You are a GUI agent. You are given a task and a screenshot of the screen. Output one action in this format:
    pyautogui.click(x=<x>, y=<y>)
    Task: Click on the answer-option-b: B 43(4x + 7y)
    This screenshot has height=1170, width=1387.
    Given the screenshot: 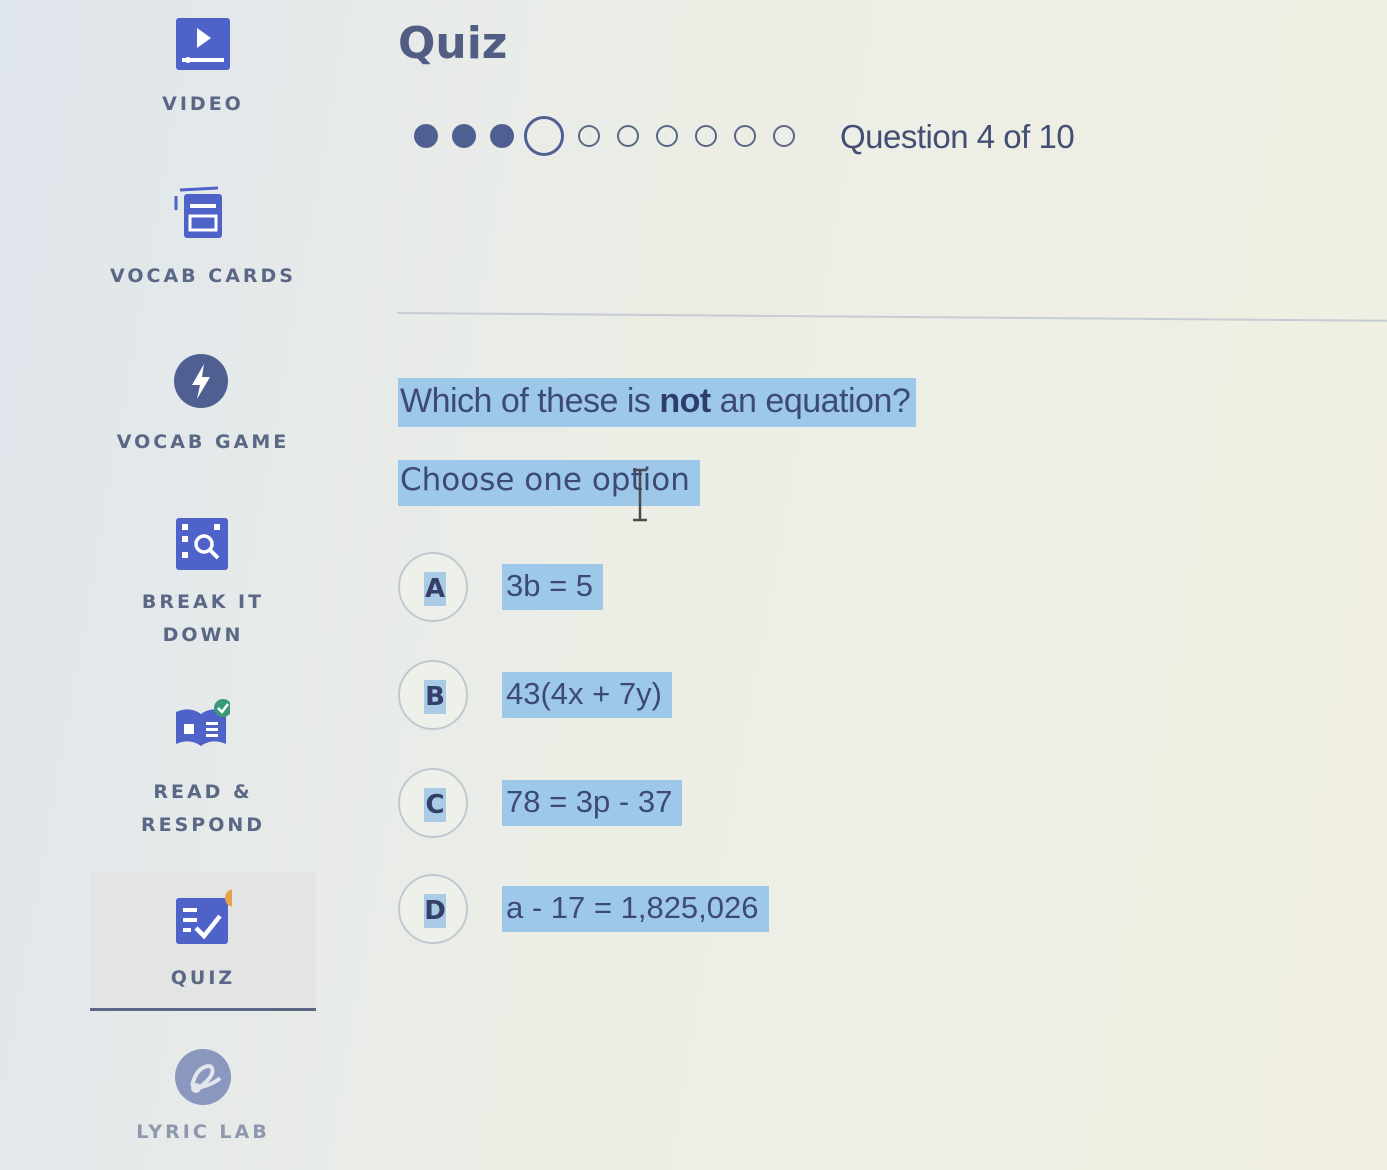 What is the action you would take?
    pyautogui.click(x=648, y=698)
    